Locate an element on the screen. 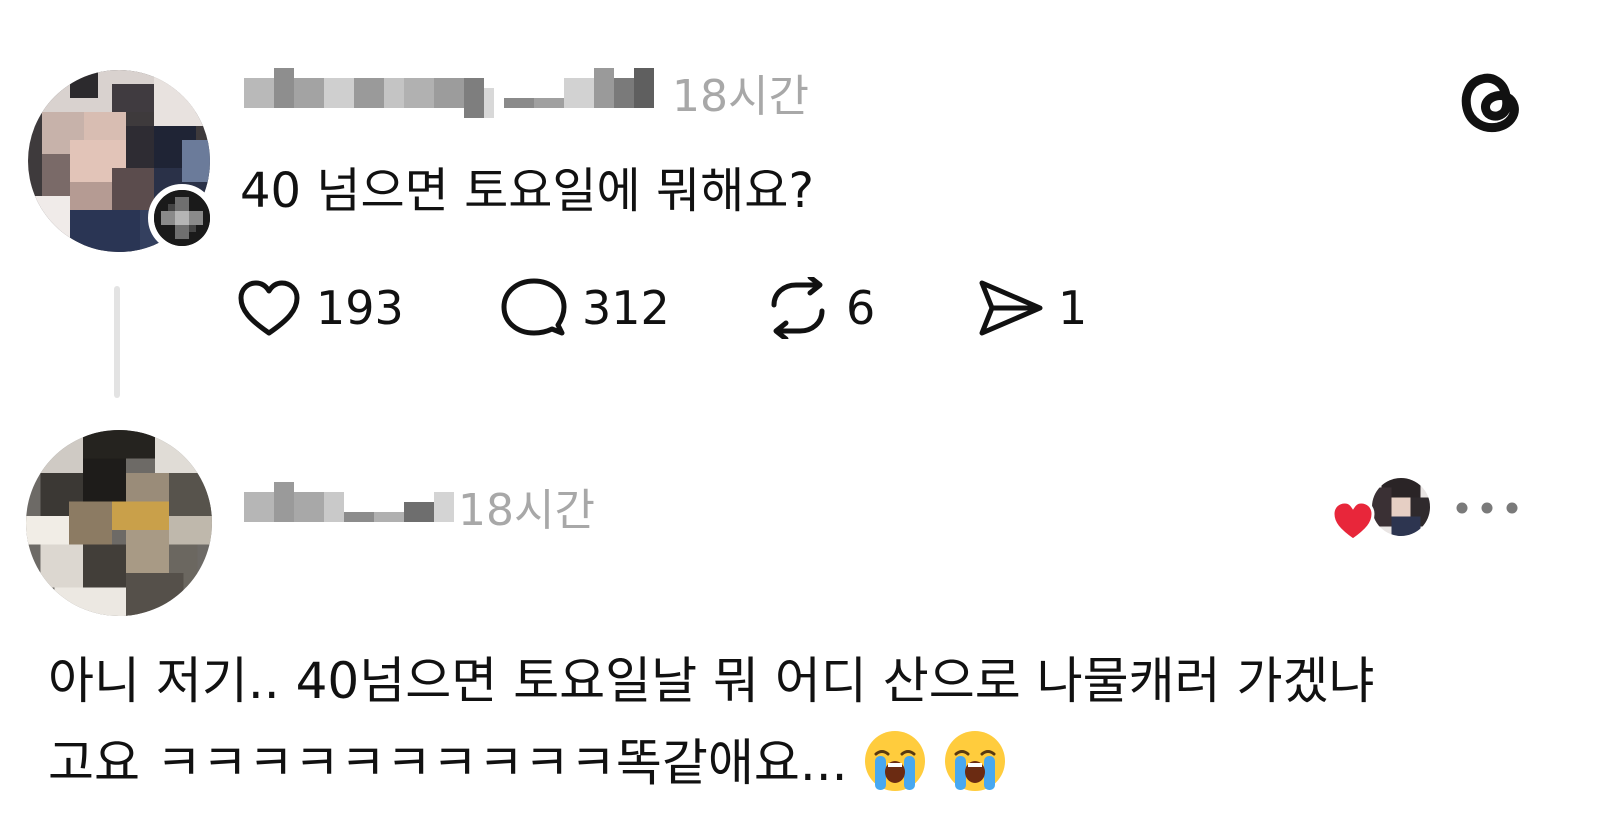  threads-logo-icon is located at coordinates (1490, 102).